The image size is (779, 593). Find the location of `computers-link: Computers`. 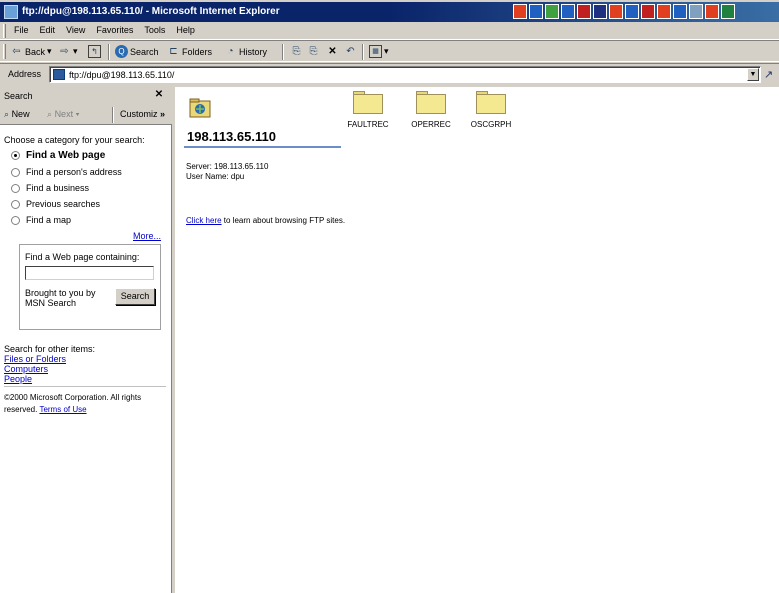

computers-link: Computers is located at coordinates (26, 369).